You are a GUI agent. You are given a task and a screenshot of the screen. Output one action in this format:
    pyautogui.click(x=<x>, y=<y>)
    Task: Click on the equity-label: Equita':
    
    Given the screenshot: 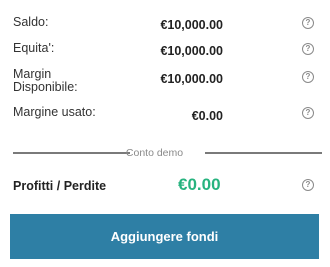 What is the action you would take?
    pyautogui.click(x=34, y=48)
    